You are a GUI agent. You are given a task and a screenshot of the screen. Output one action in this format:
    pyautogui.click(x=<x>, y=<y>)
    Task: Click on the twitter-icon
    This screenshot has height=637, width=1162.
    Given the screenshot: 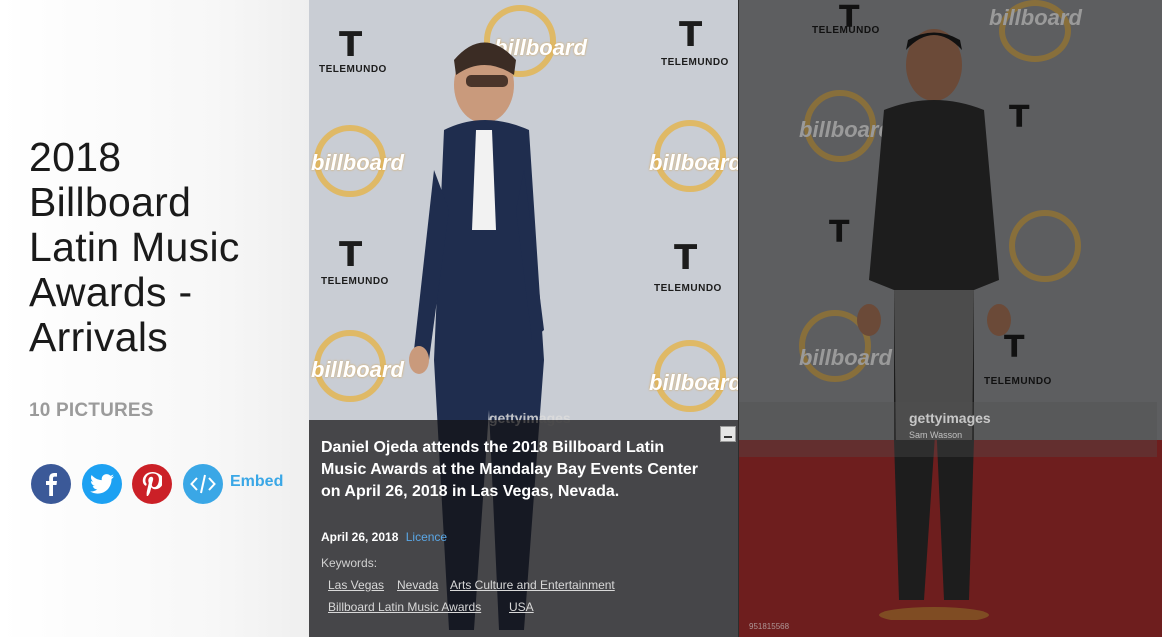 What is the action you would take?
    pyautogui.click(x=102, y=484)
    